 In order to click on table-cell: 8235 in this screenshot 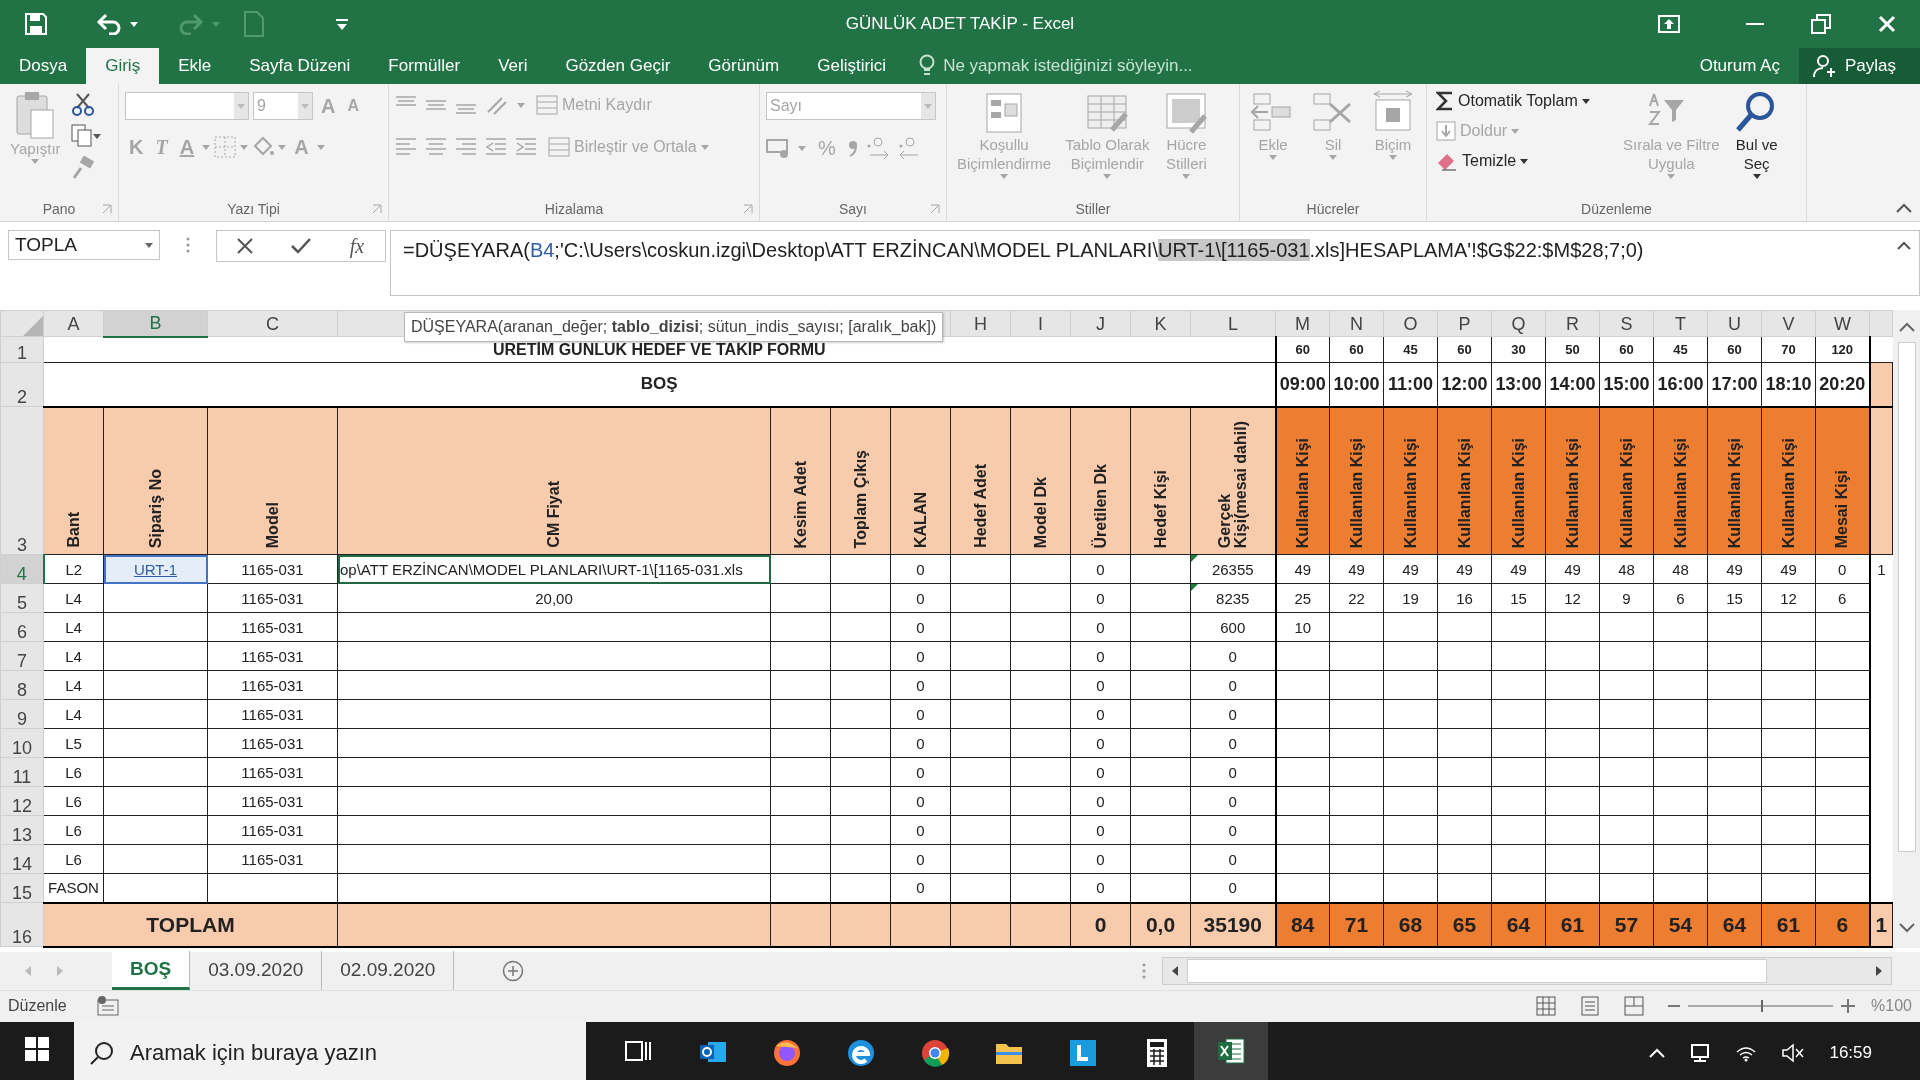, I will do `click(1233, 598)`.